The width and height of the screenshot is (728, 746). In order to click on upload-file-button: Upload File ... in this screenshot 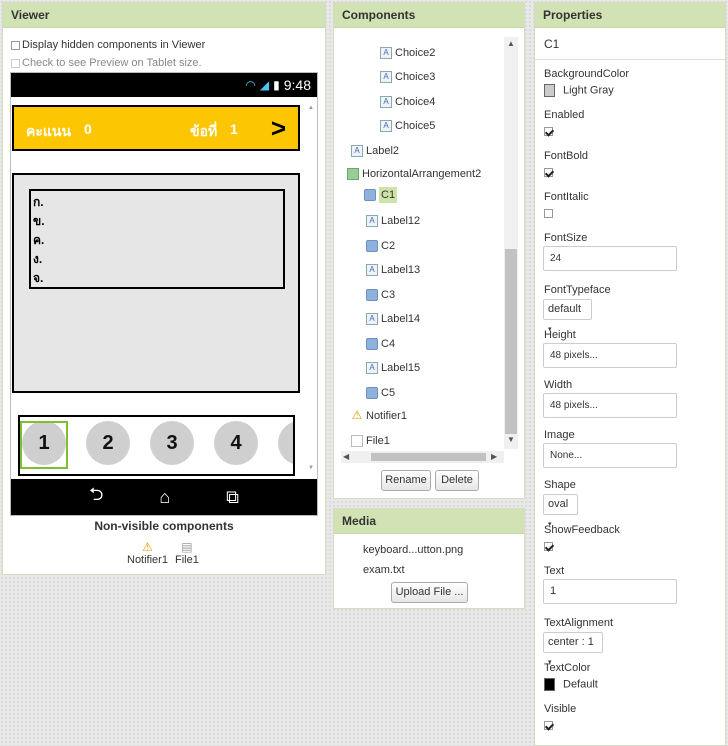, I will do `click(429, 592)`.